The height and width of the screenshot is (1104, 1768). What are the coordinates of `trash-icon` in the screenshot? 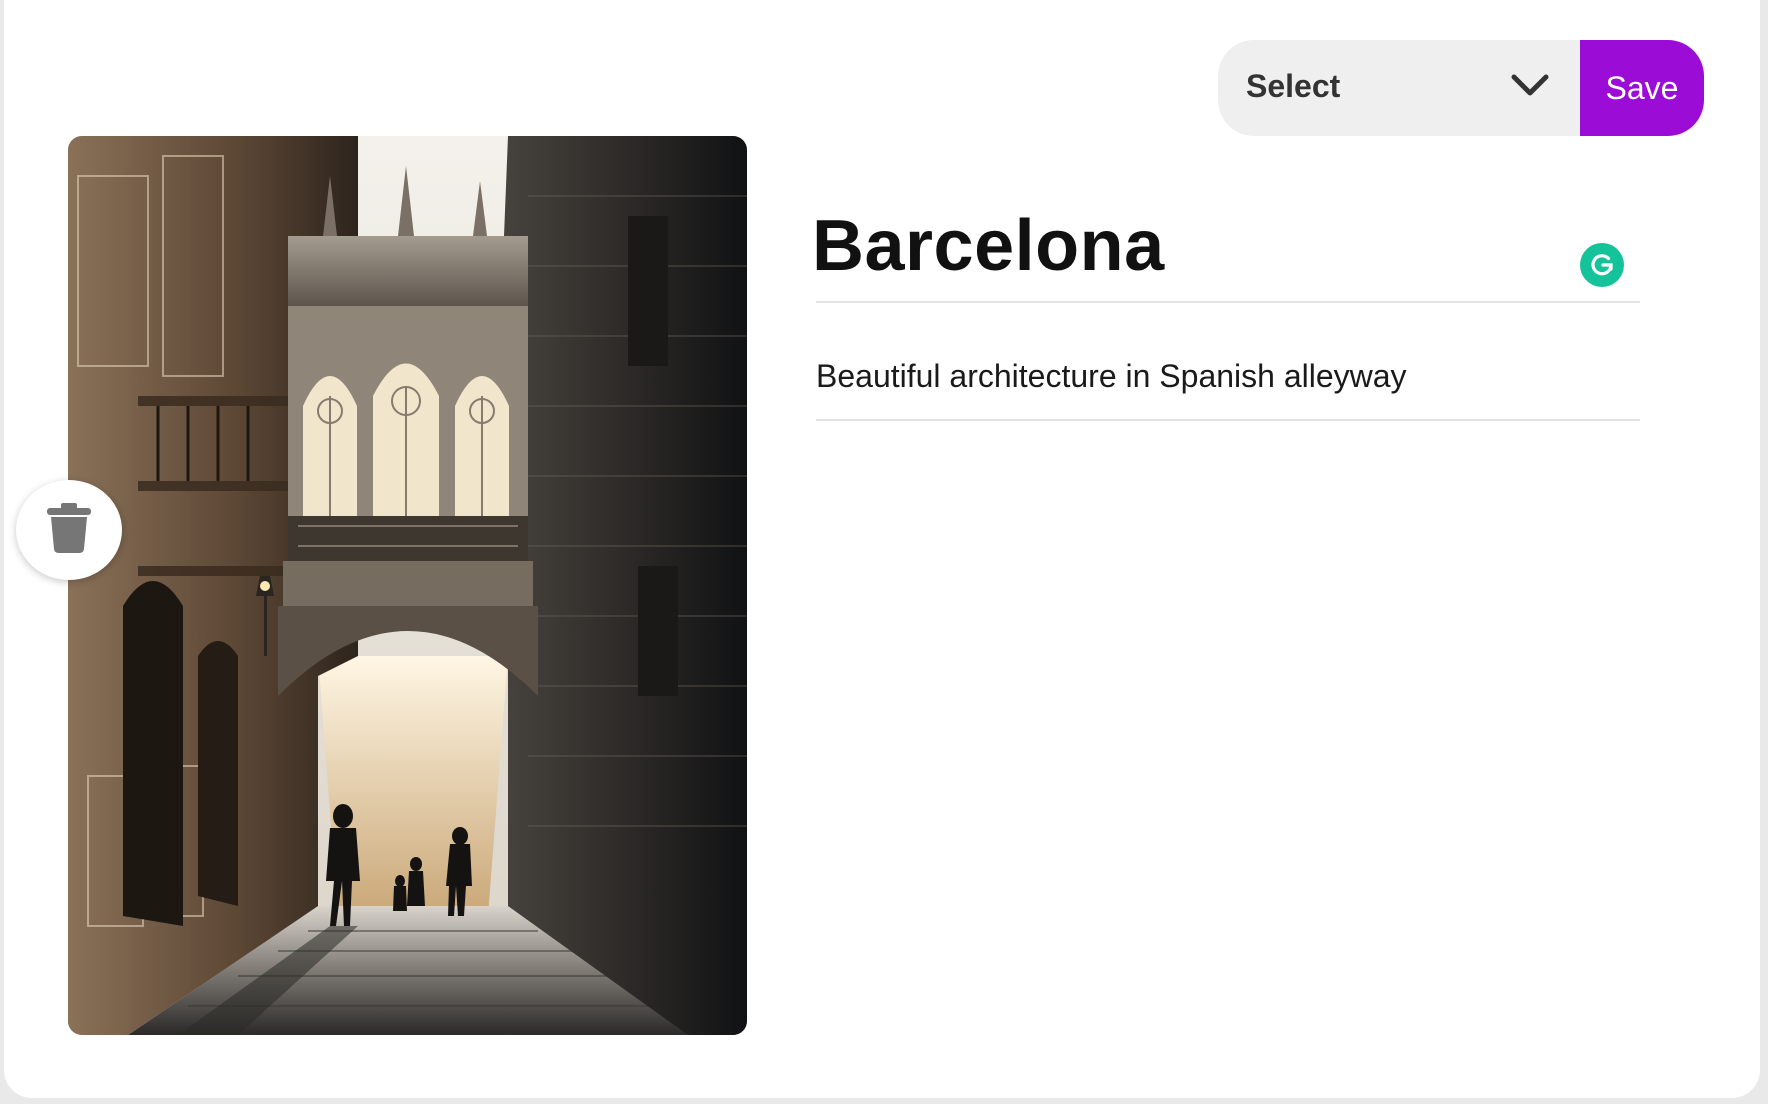 It's located at (69, 530).